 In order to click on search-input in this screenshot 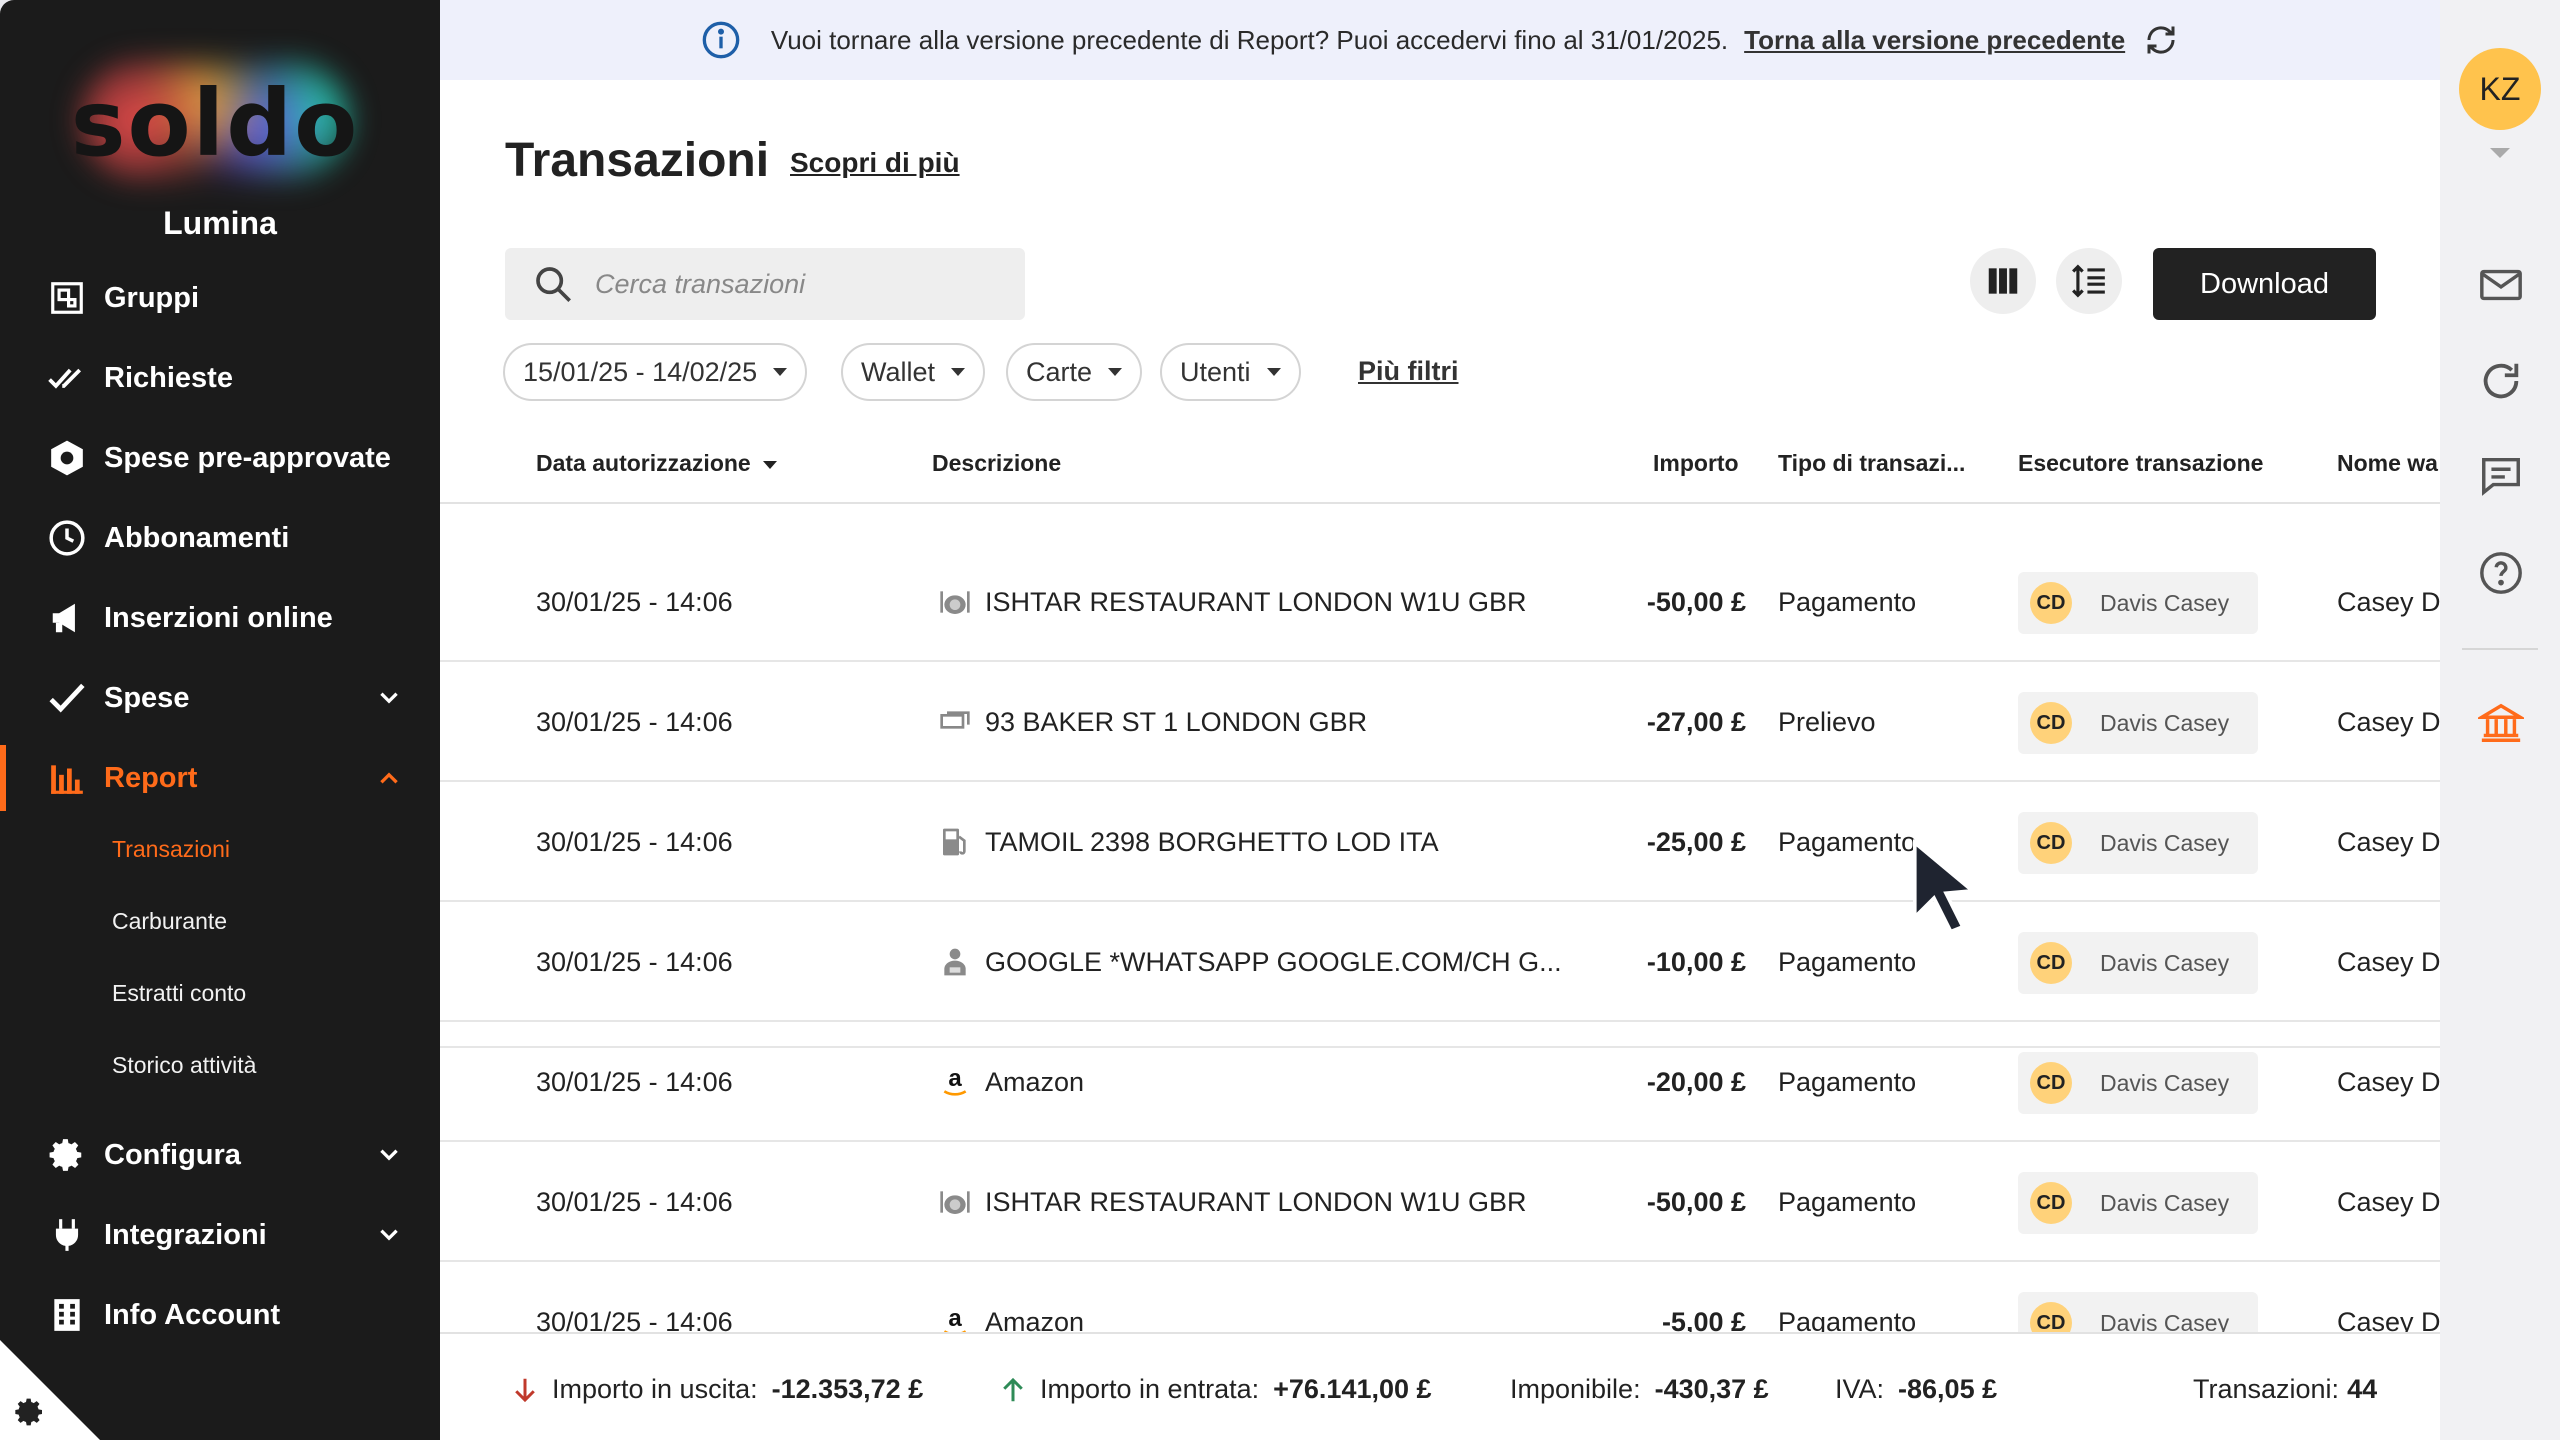, I will do `click(795, 284)`.